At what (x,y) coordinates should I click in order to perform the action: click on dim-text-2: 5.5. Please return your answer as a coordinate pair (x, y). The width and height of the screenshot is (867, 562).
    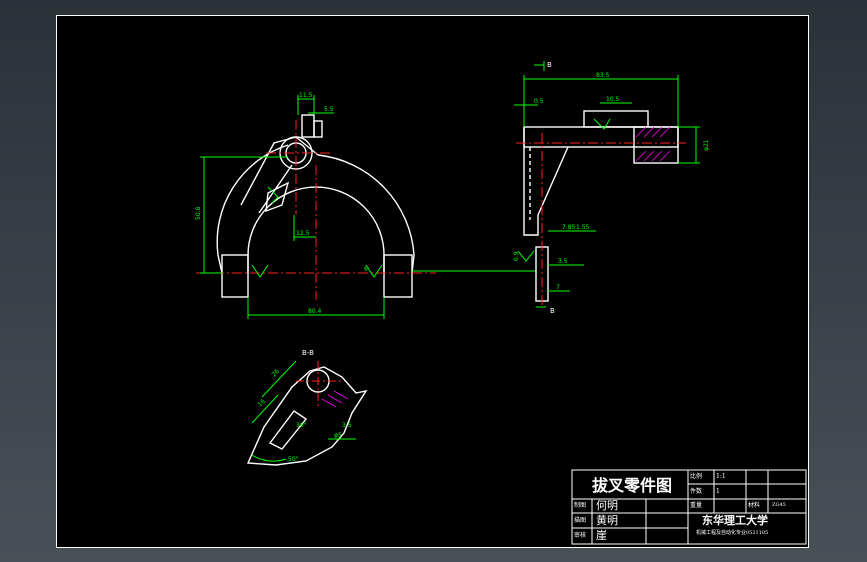
    Looking at the image, I should click on (329, 109).